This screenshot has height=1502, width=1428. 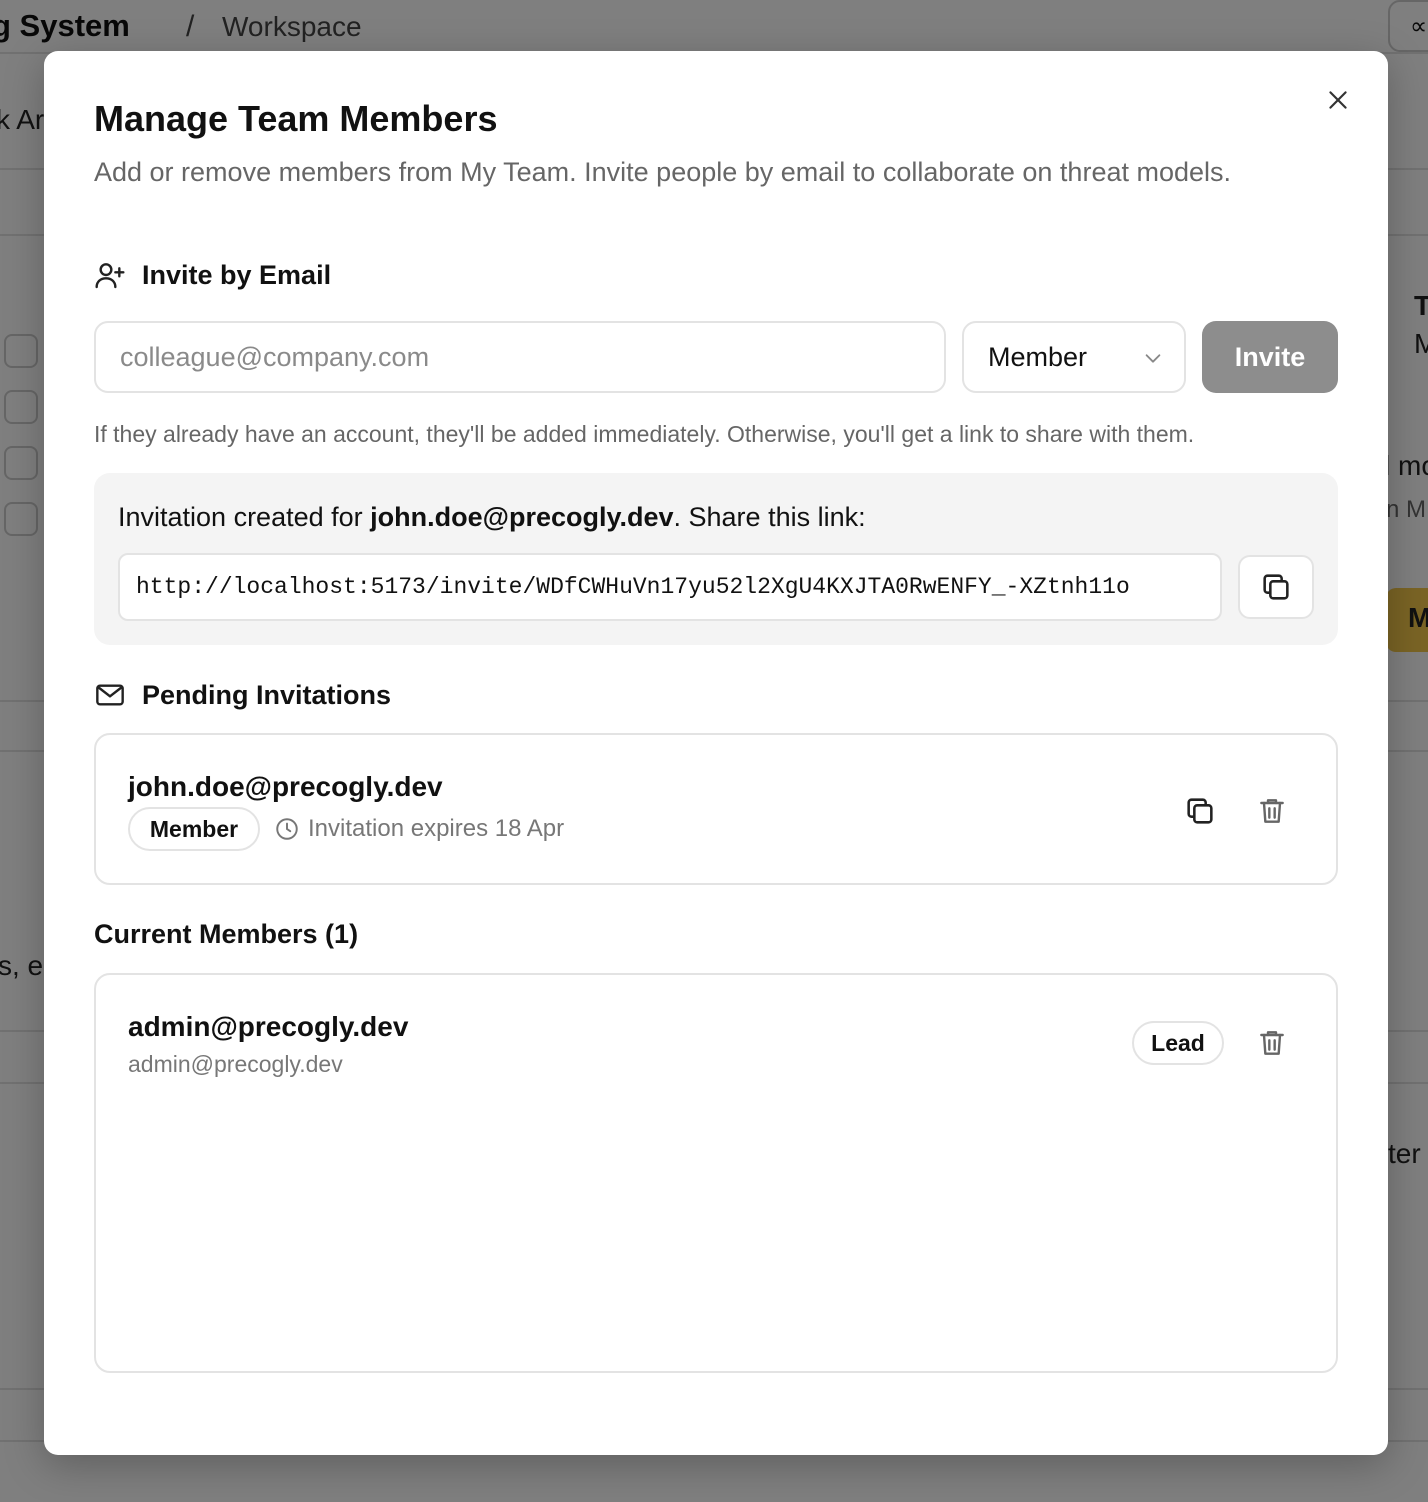 I want to click on copy-link-button, so click(x=1276, y=587).